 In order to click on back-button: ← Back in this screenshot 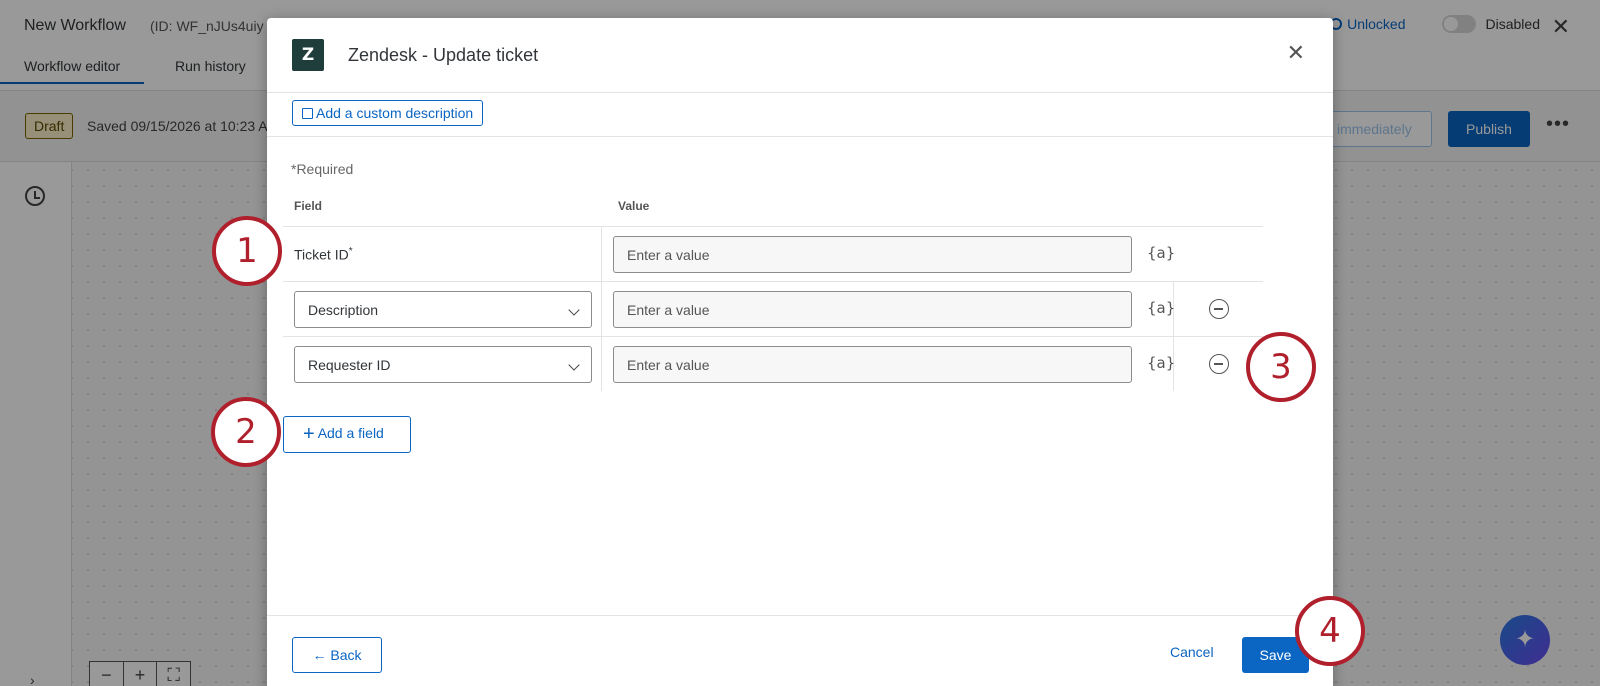, I will do `click(337, 655)`.